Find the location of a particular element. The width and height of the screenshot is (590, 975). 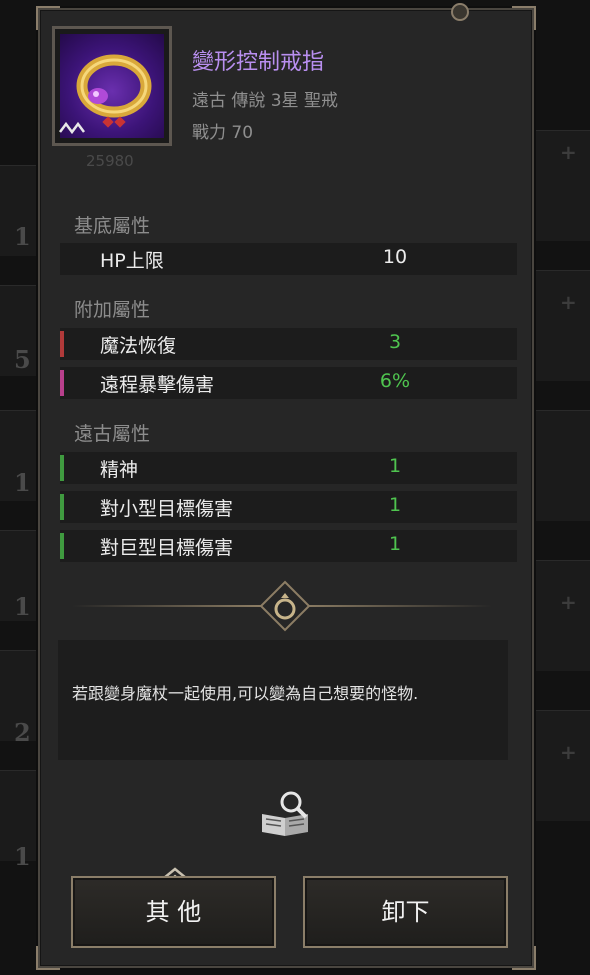

item-description: 若跟變身魔杖一起使用,可以變為自己想要的怪物. is located at coordinates (245, 693).